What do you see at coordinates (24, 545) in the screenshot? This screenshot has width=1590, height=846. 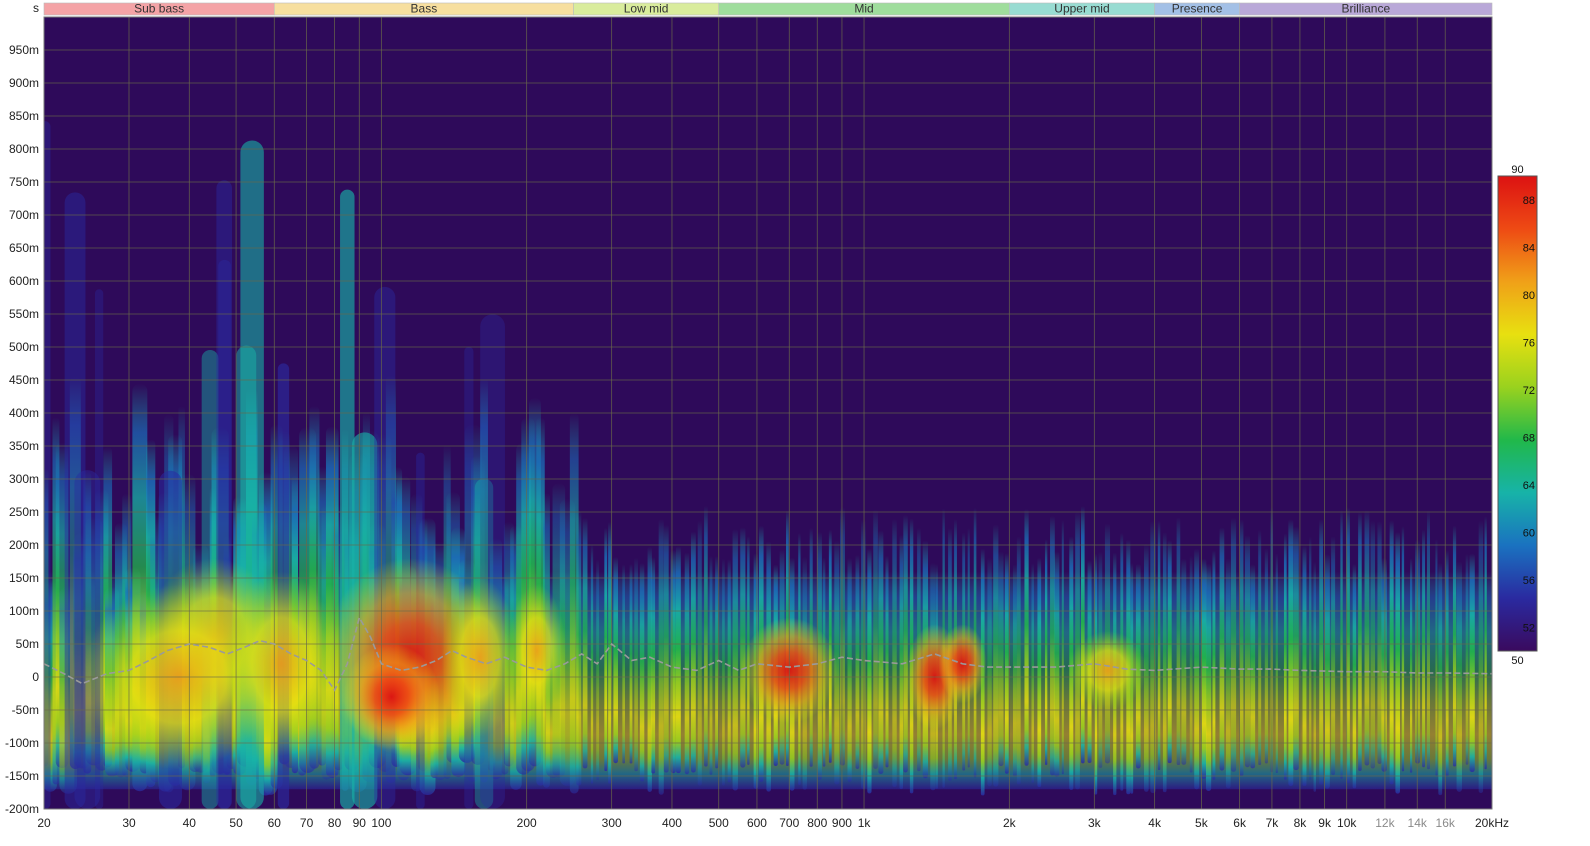 I see `y-tick-label: 200m` at bounding box center [24, 545].